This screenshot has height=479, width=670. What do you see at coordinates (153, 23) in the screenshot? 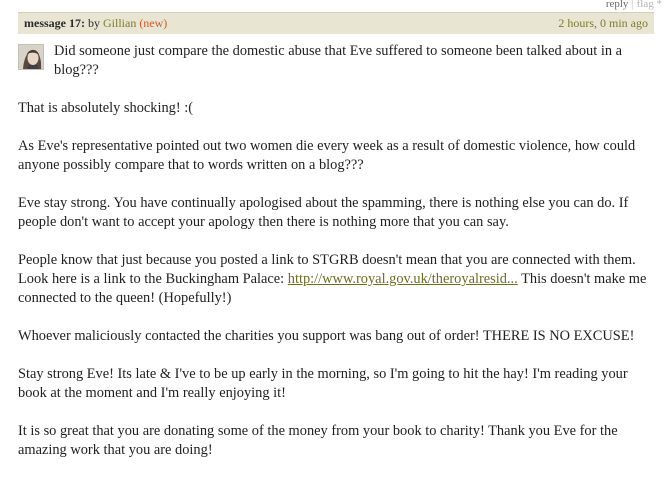
I see `new-badge: (new)` at bounding box center [153, 23].